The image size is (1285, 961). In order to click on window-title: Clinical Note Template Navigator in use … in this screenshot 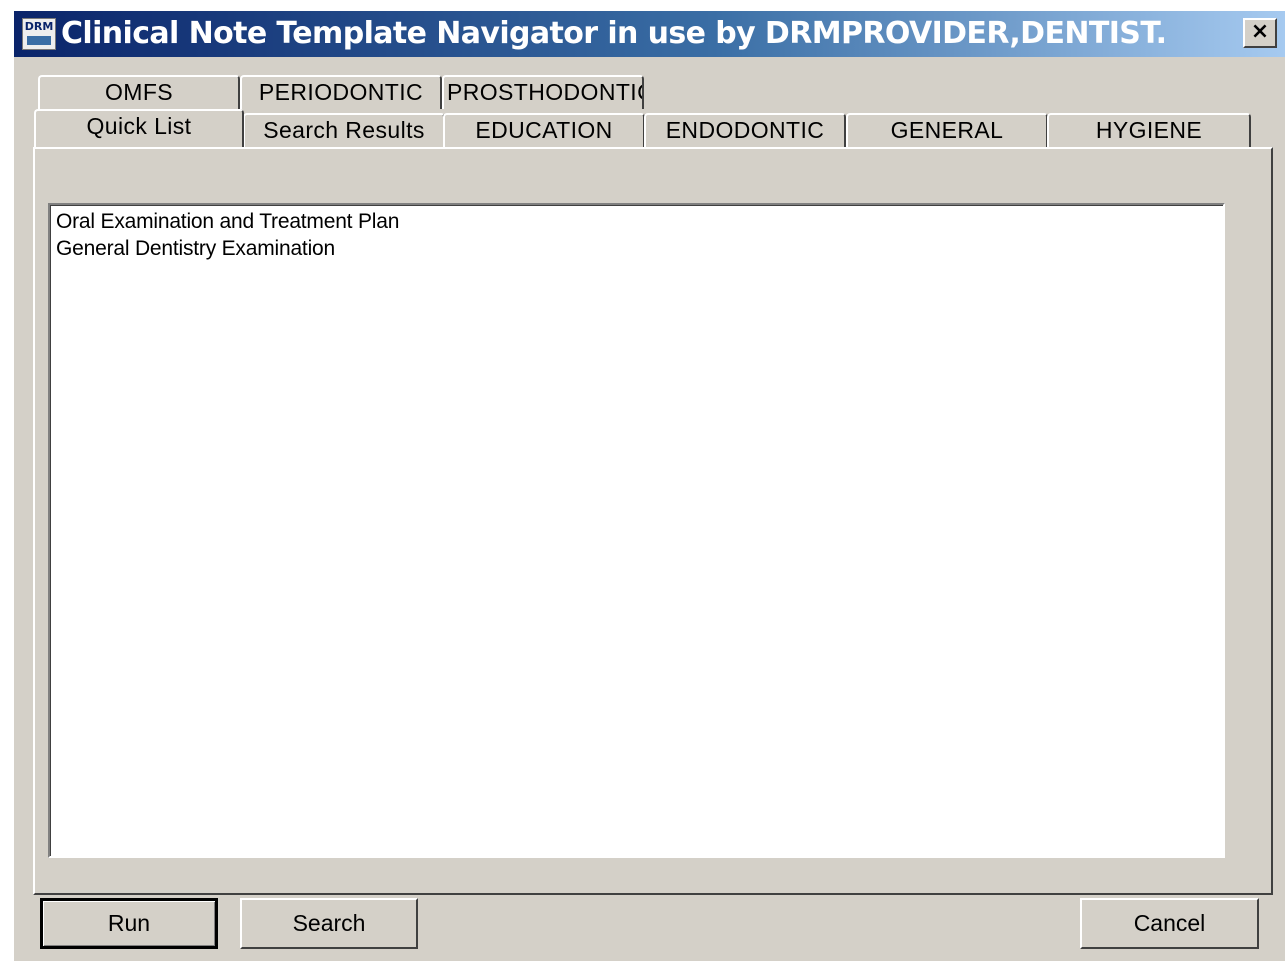, I will do `click(614, 33)`.